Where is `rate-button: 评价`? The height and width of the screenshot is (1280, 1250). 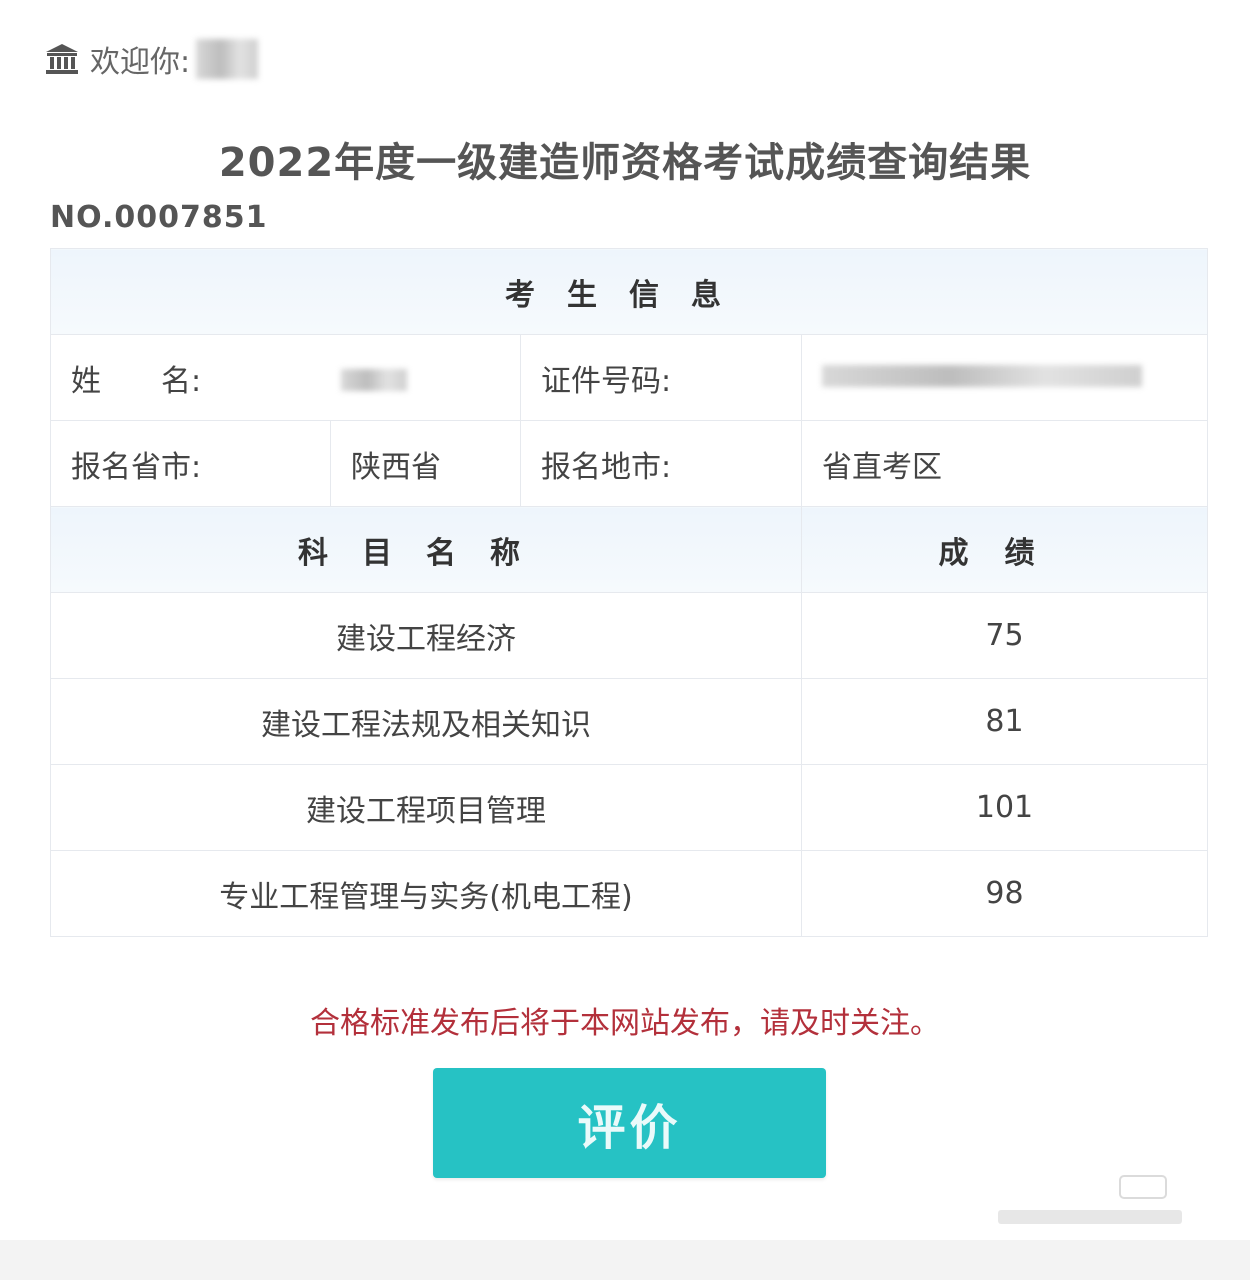 rate-button: 评价 is located at coordinates (629, 1123).